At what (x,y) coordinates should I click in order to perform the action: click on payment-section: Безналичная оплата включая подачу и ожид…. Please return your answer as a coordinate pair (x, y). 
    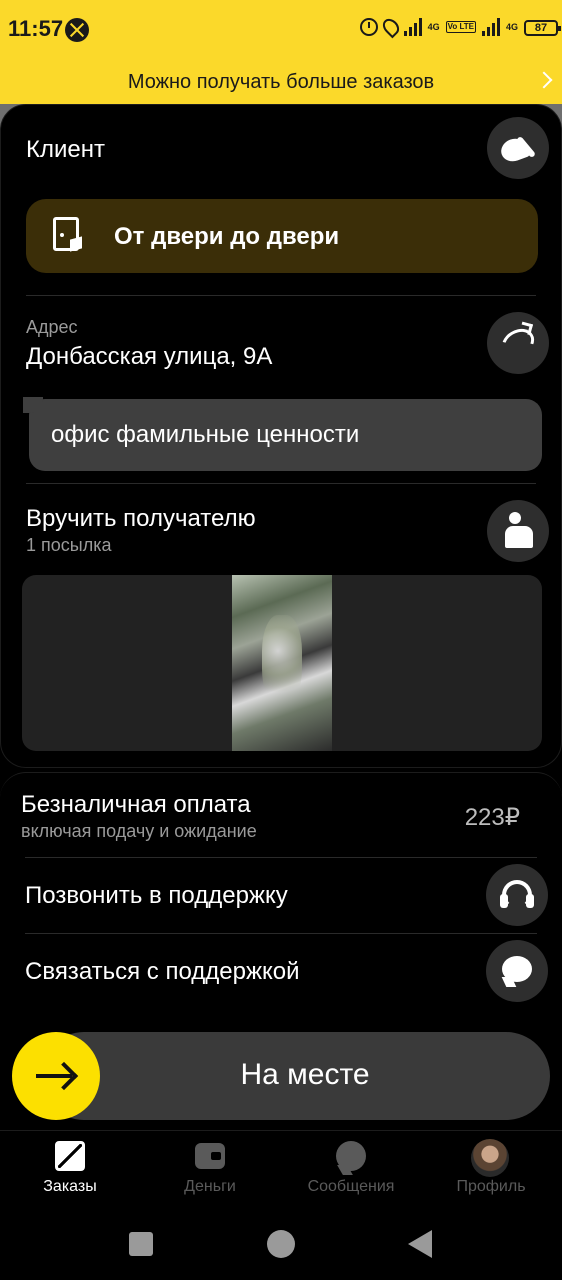
    Looking at the image, I should click on (281, 815).